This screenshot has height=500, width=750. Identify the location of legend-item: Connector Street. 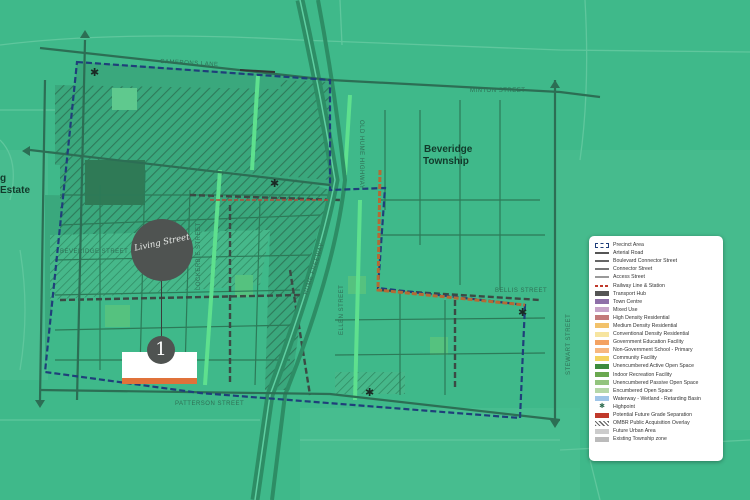
(656, 269).